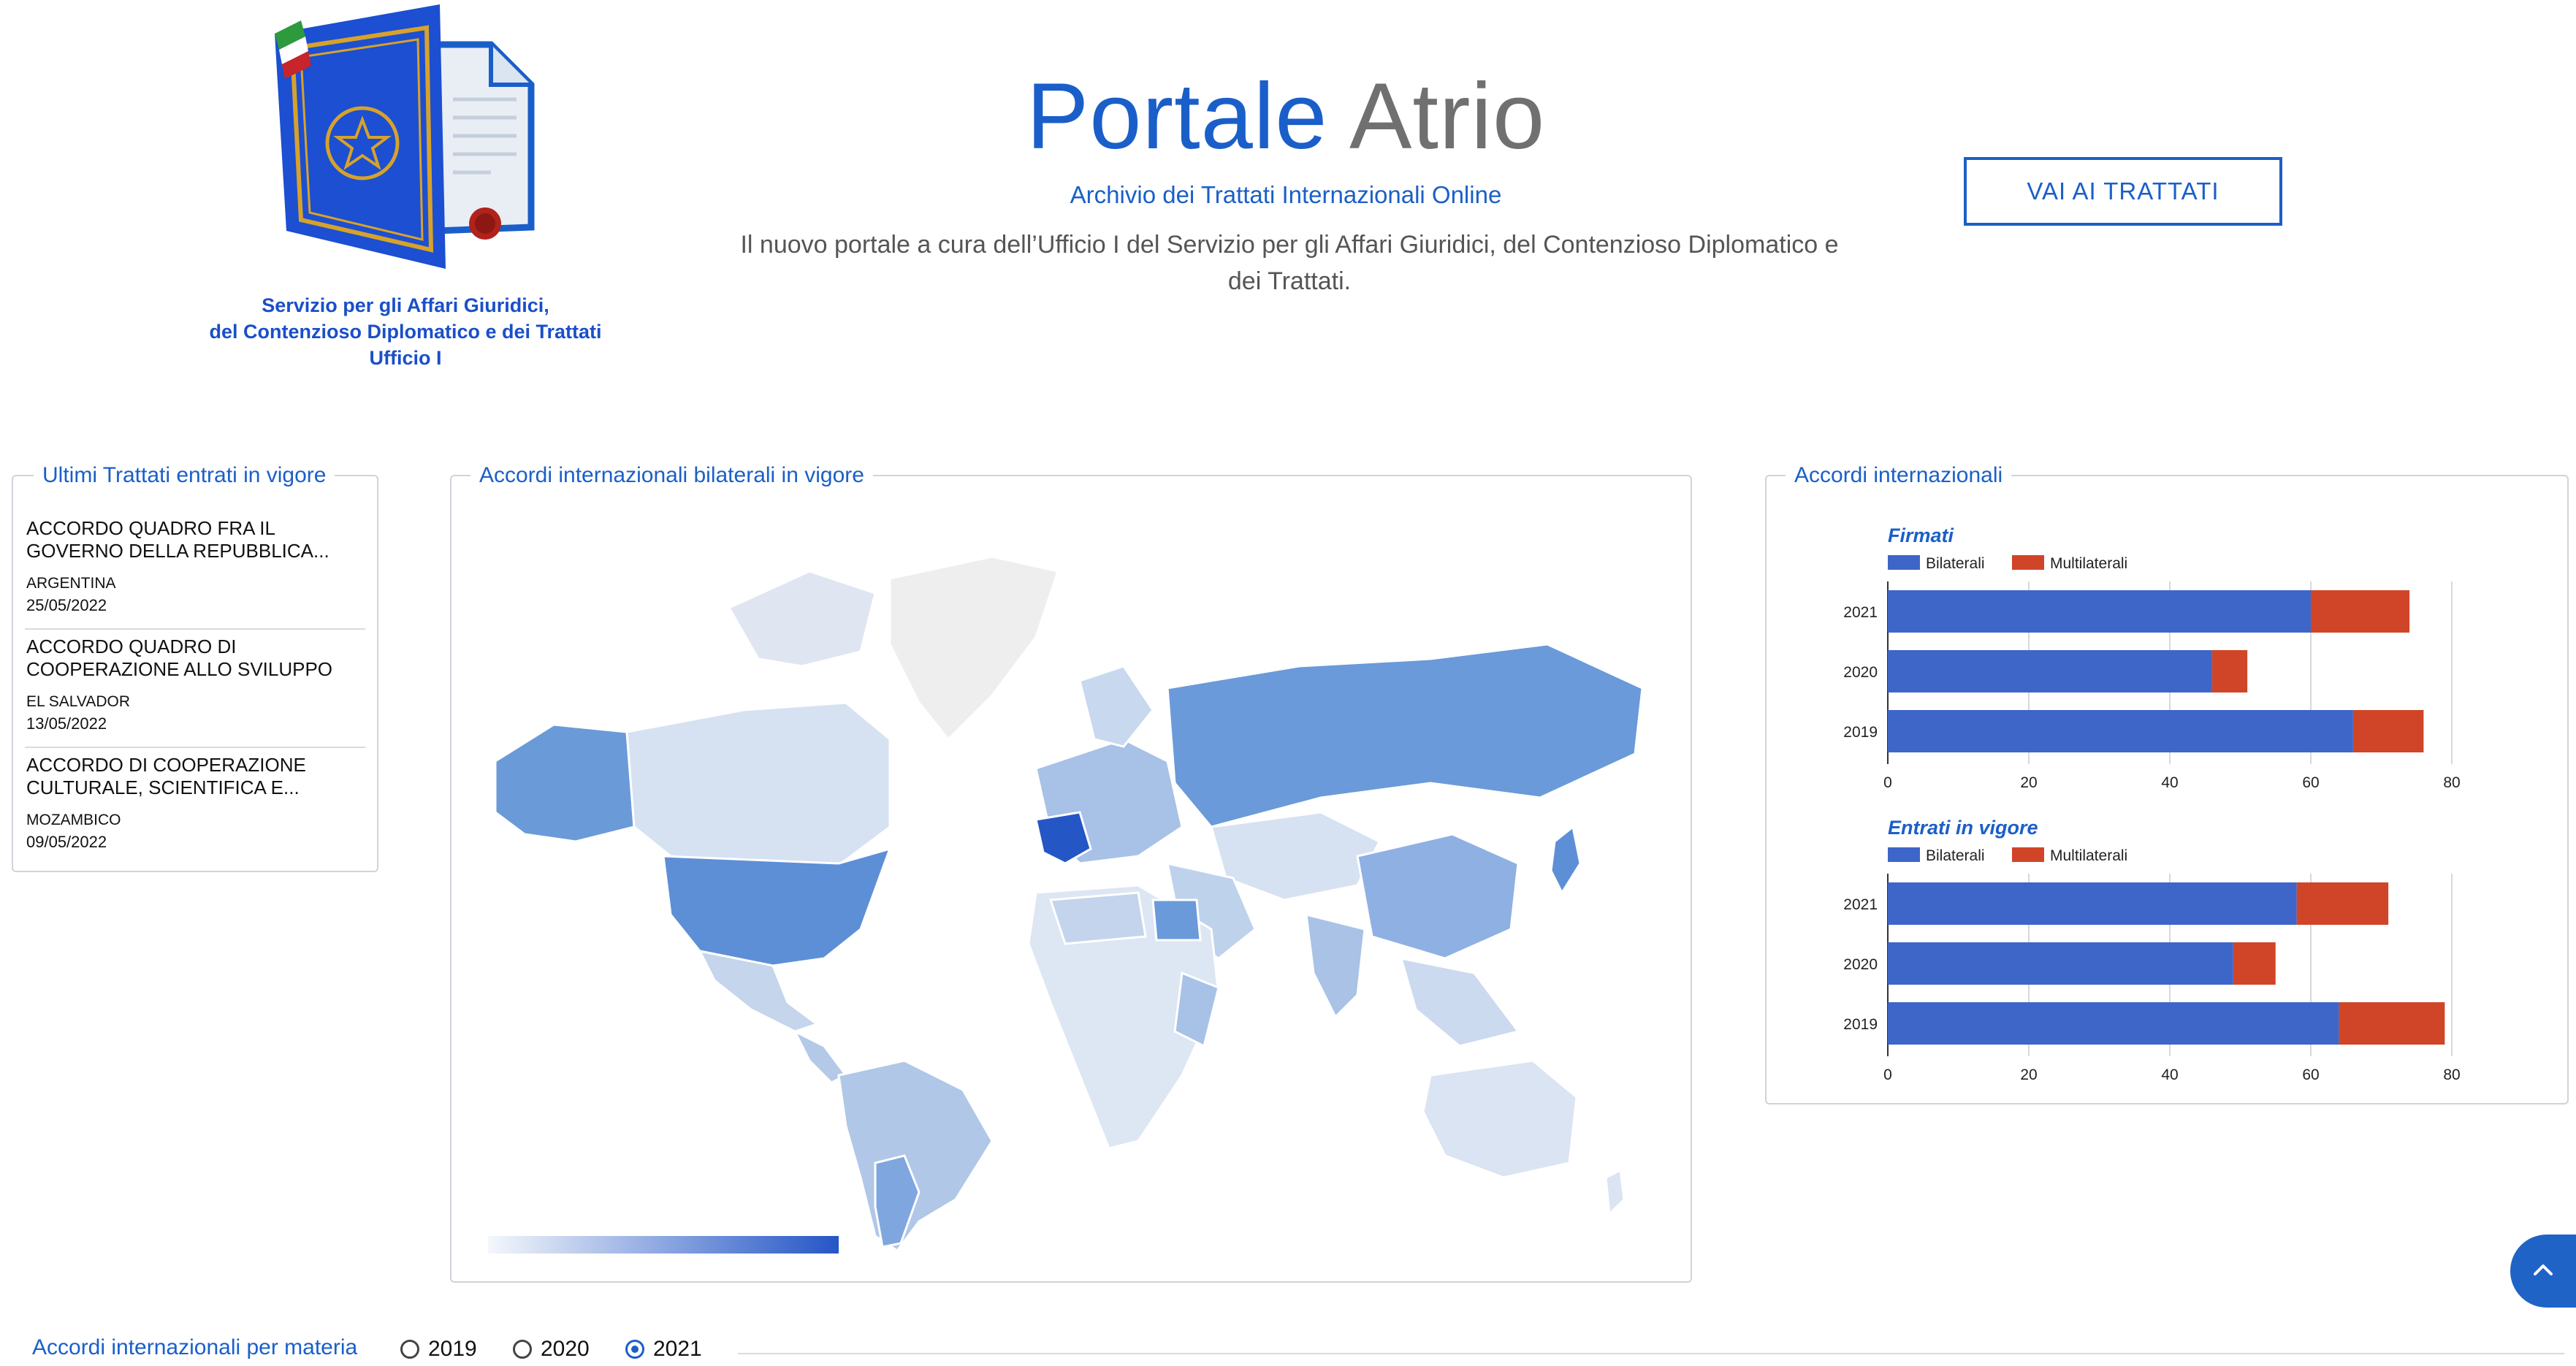 The height and width of the screenshot is (1366, 2576). Describe the element at coordinates (452, 1349) in the screenshot. I see `radio-label: 2019` at that location.